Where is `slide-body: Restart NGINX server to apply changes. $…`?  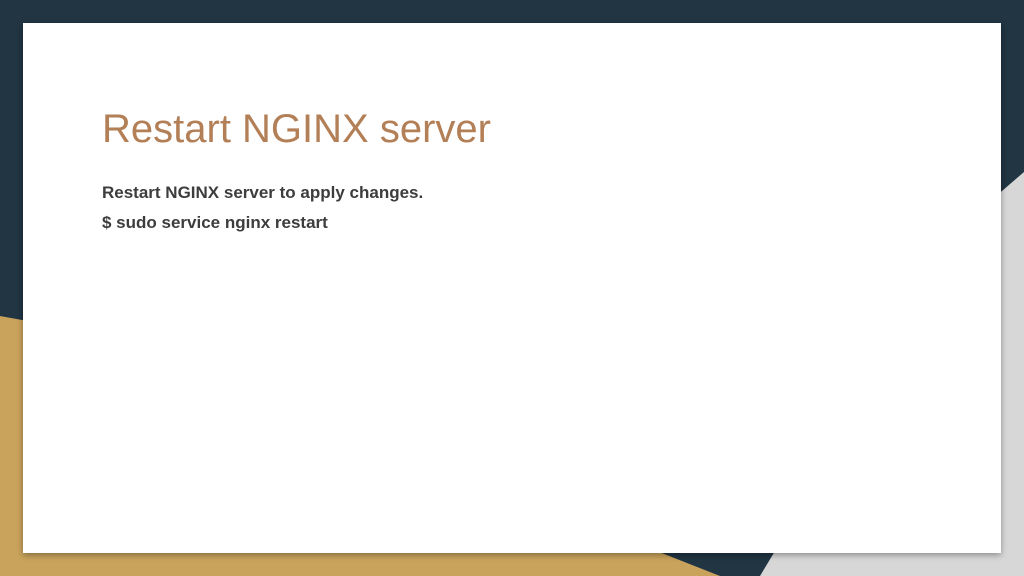
slide-body: Restart NGINX server to apply changes. $… is located at coordinates (262, 208).